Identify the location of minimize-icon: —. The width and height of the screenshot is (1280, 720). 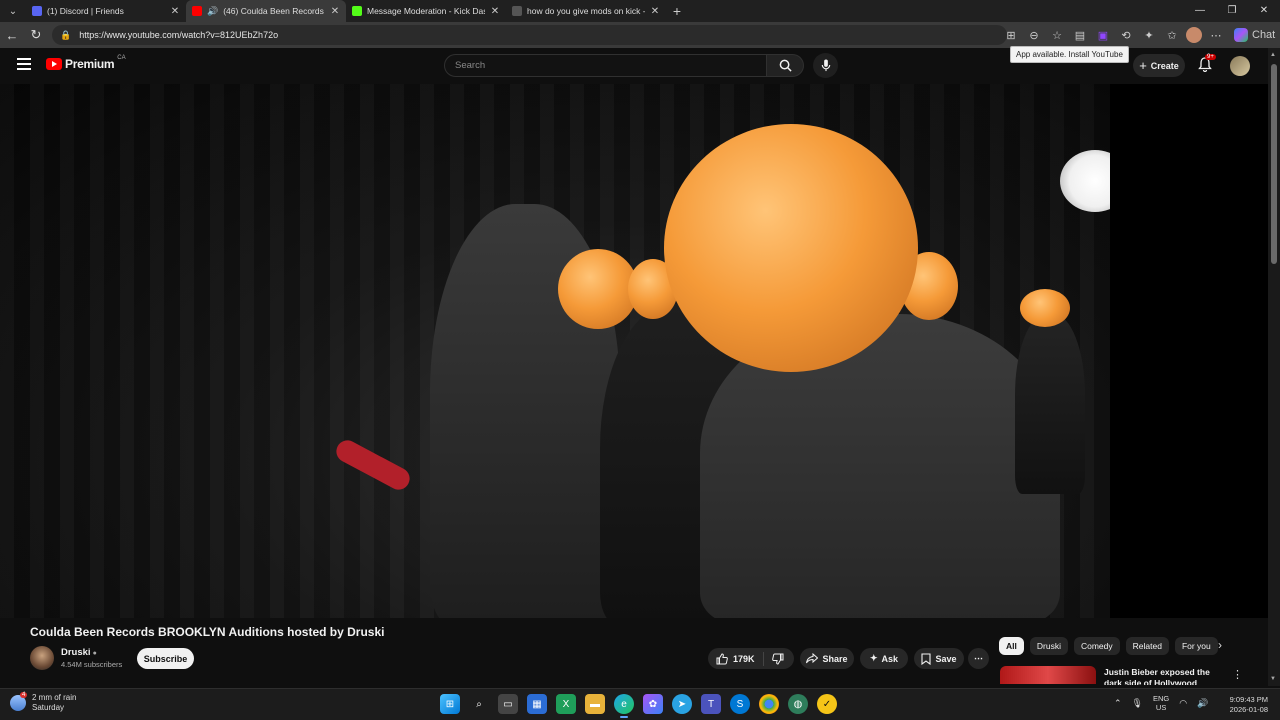
(1200, 11).